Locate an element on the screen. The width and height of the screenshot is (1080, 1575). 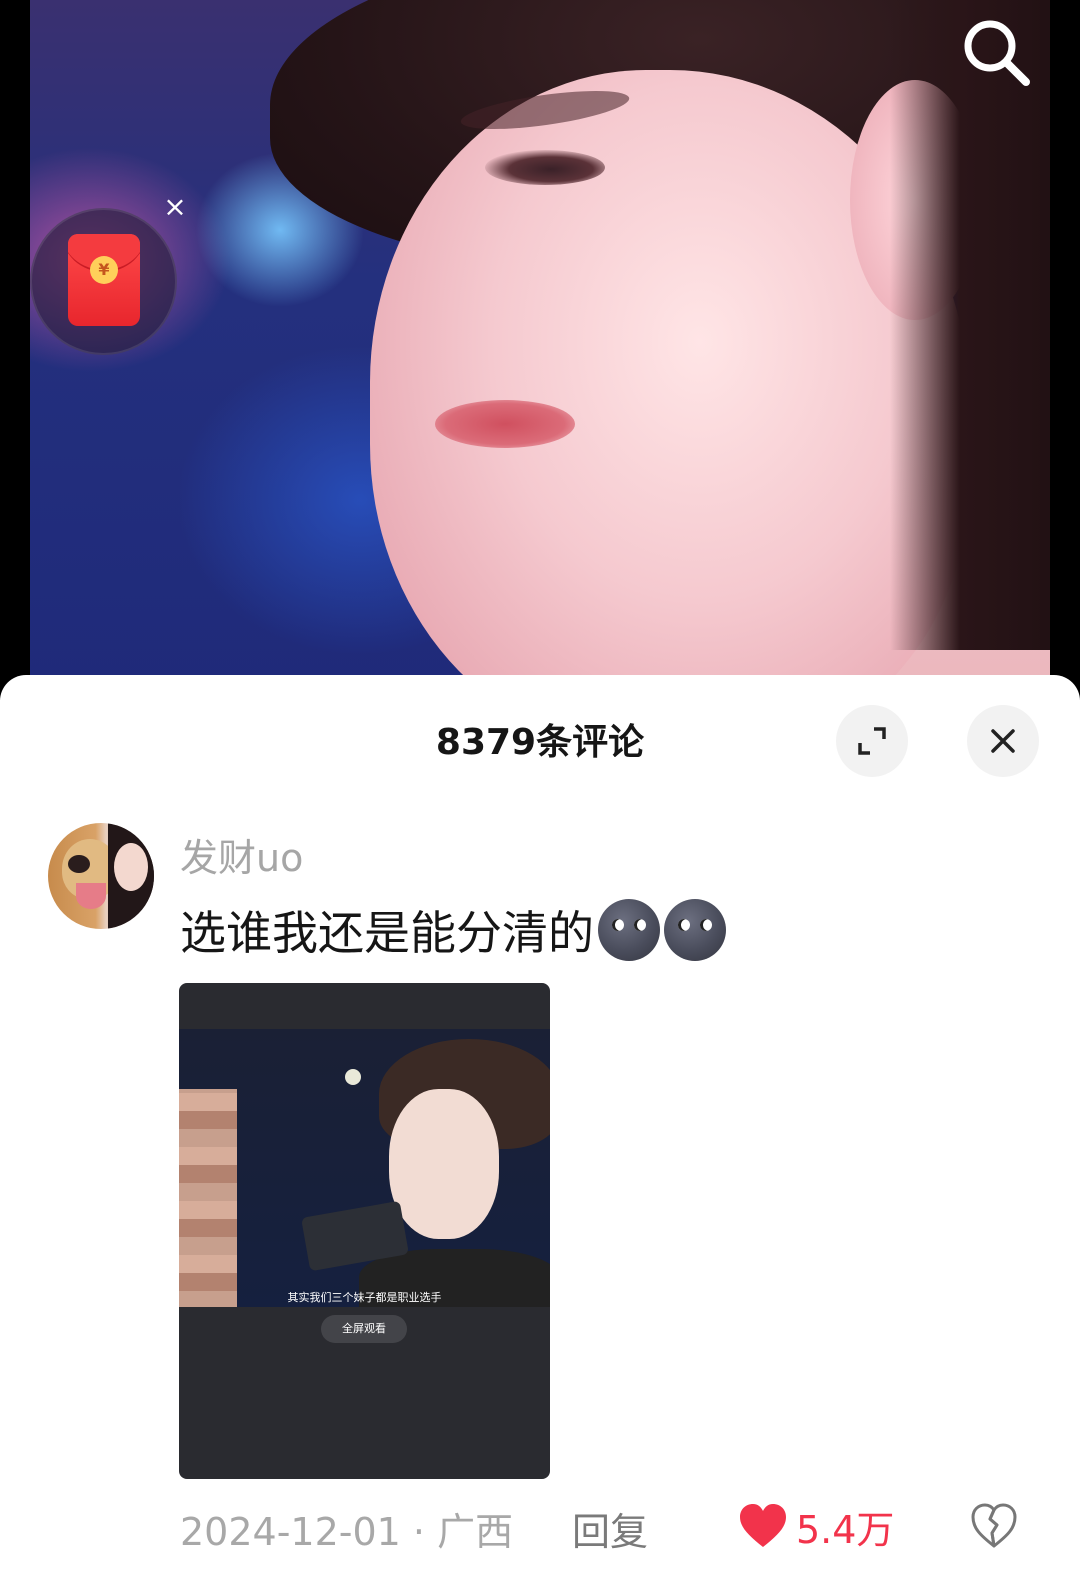
like-button: 5.4万 is located at coordinates (816, 1526).